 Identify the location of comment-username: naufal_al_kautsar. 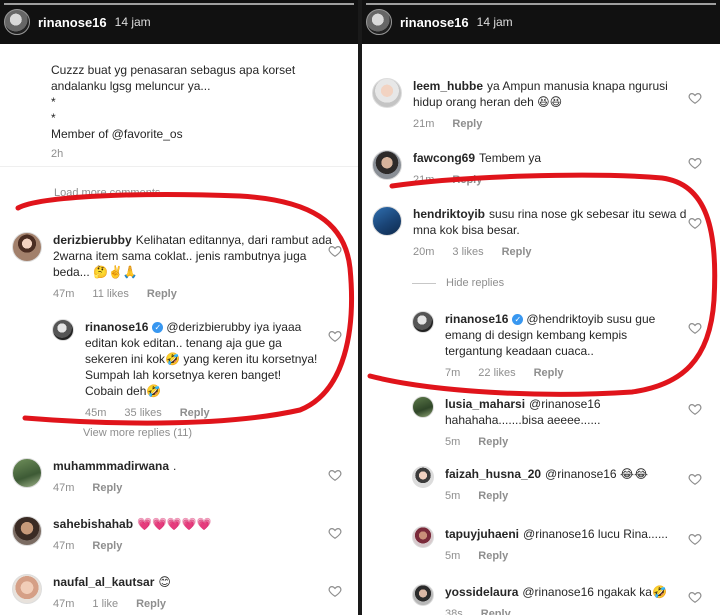
(103, 582).